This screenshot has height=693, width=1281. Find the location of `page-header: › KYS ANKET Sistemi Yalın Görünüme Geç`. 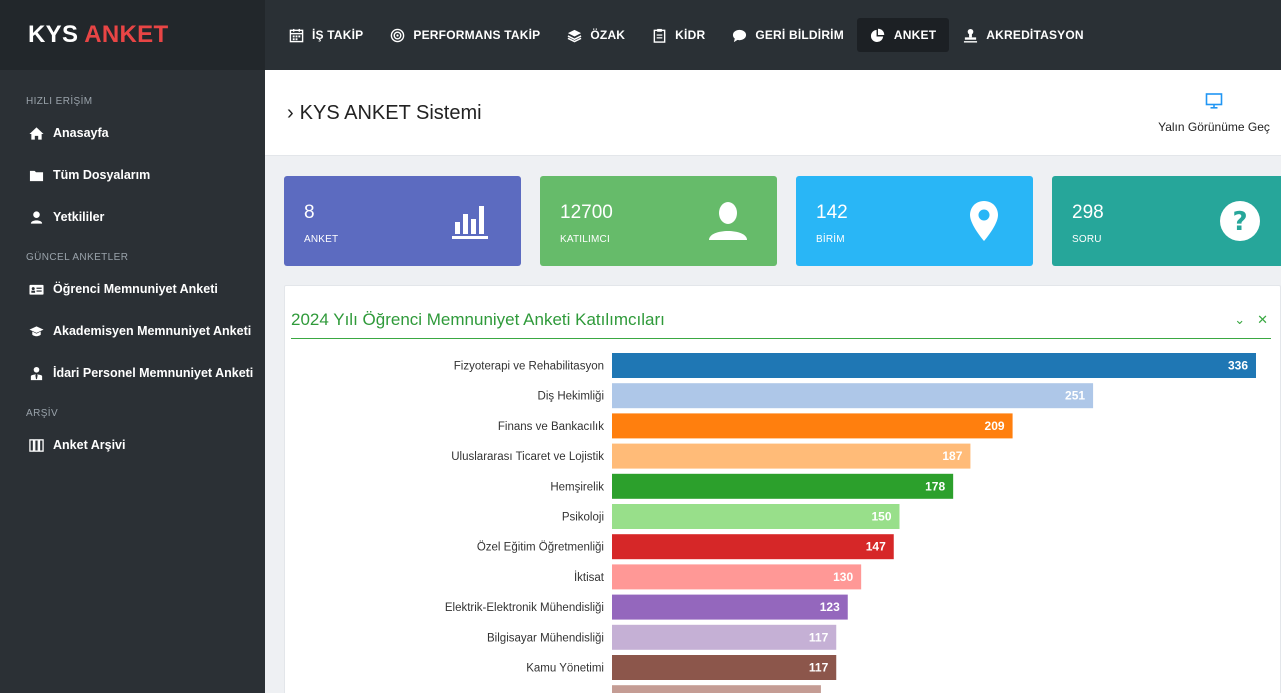

page-header: › KYS ANKET Sistemi Yalın Görünüme Geç is located at coordinates (773, 113).